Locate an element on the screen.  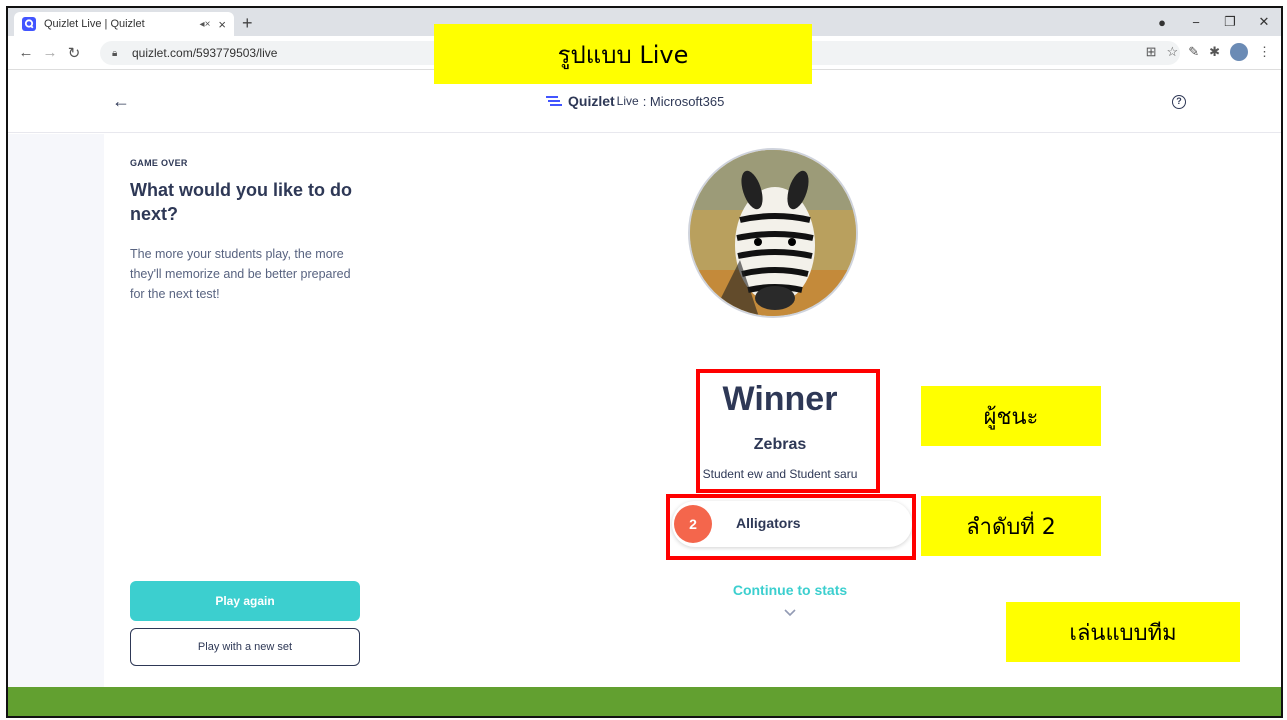
brand-name: Quizlet is located at coordinates (591, 101).